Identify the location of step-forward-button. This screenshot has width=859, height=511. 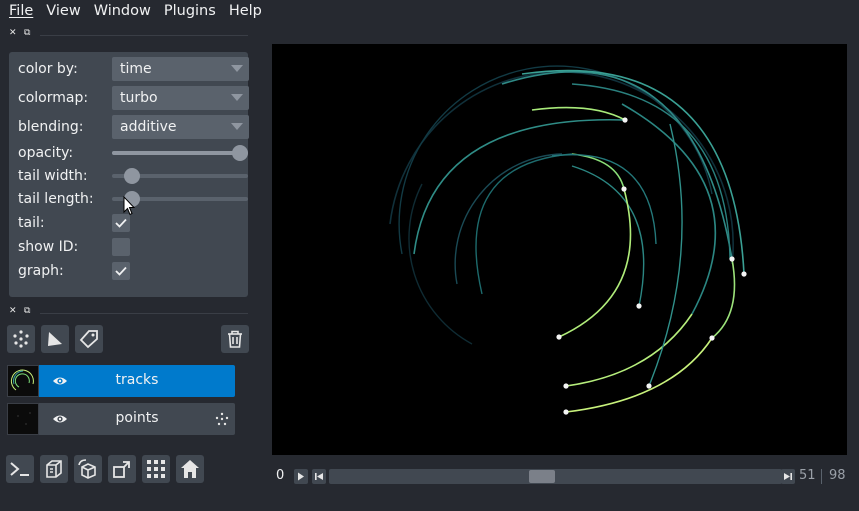
(788, 476).